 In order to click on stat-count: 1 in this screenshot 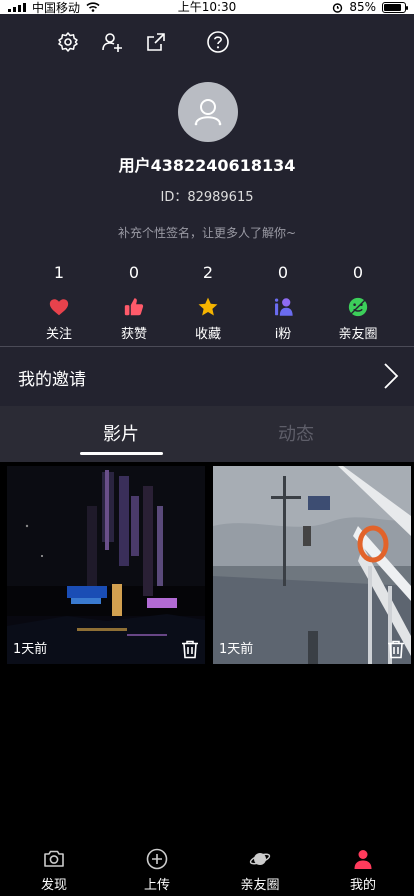, I will do `click(59, 272)`.